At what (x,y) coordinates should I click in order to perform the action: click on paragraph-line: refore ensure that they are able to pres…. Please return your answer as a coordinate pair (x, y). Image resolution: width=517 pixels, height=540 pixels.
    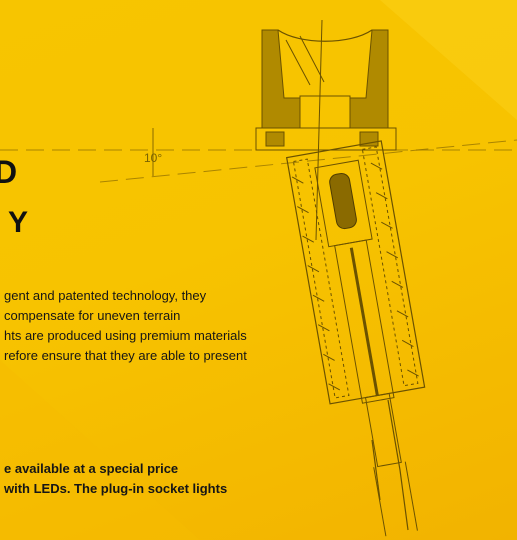
    Looking at the image, I should click on (125, 355).